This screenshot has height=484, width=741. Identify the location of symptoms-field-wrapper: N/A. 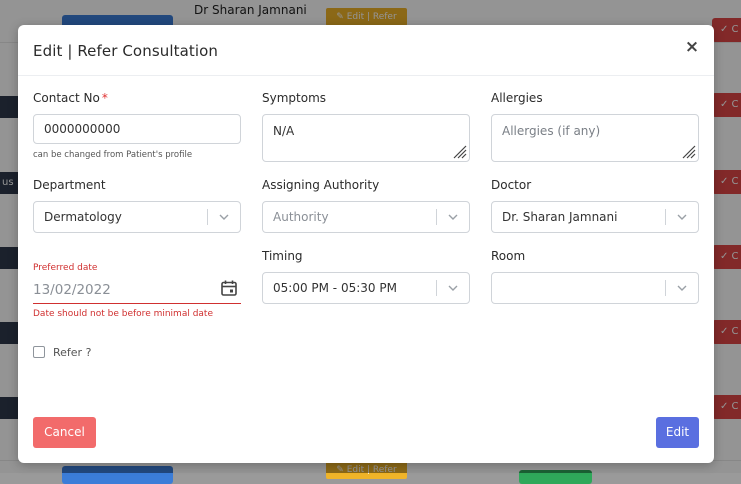
(366, 138).